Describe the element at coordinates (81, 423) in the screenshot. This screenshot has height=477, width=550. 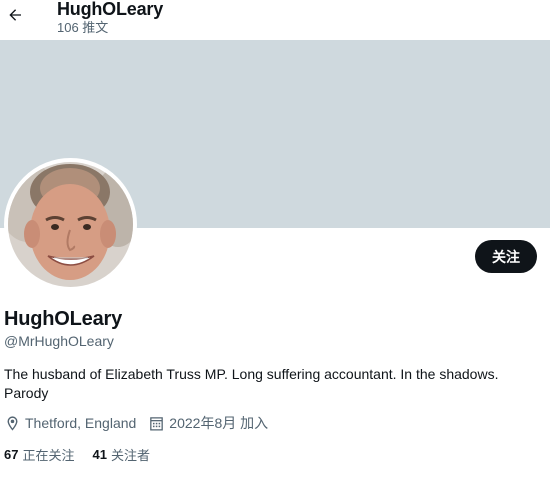
I see `location-text: Thetford, England` at that location.